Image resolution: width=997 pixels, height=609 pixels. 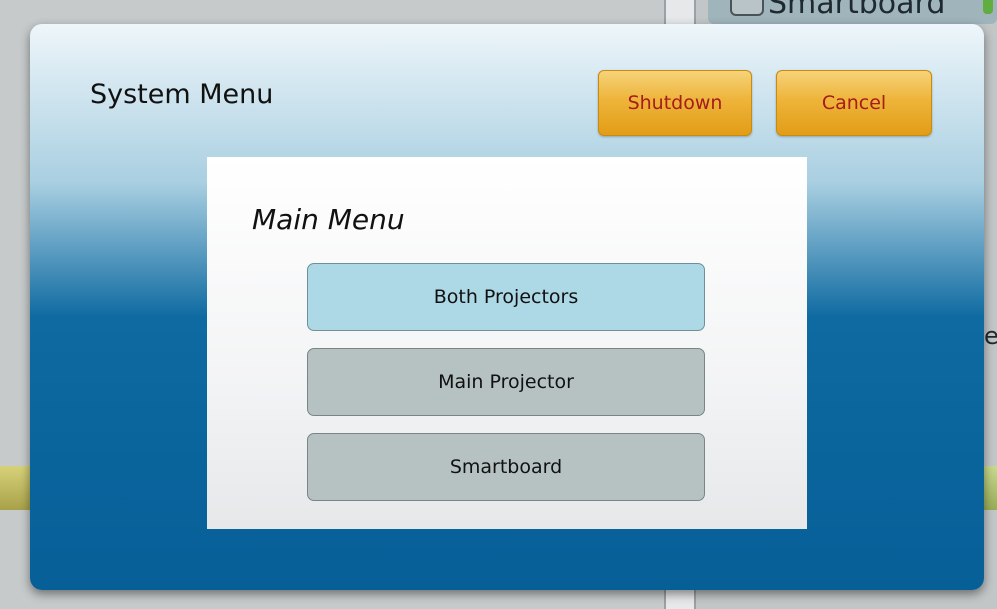 I want to click on main-projector-button: Main Projector, so click(x=506, y=382).